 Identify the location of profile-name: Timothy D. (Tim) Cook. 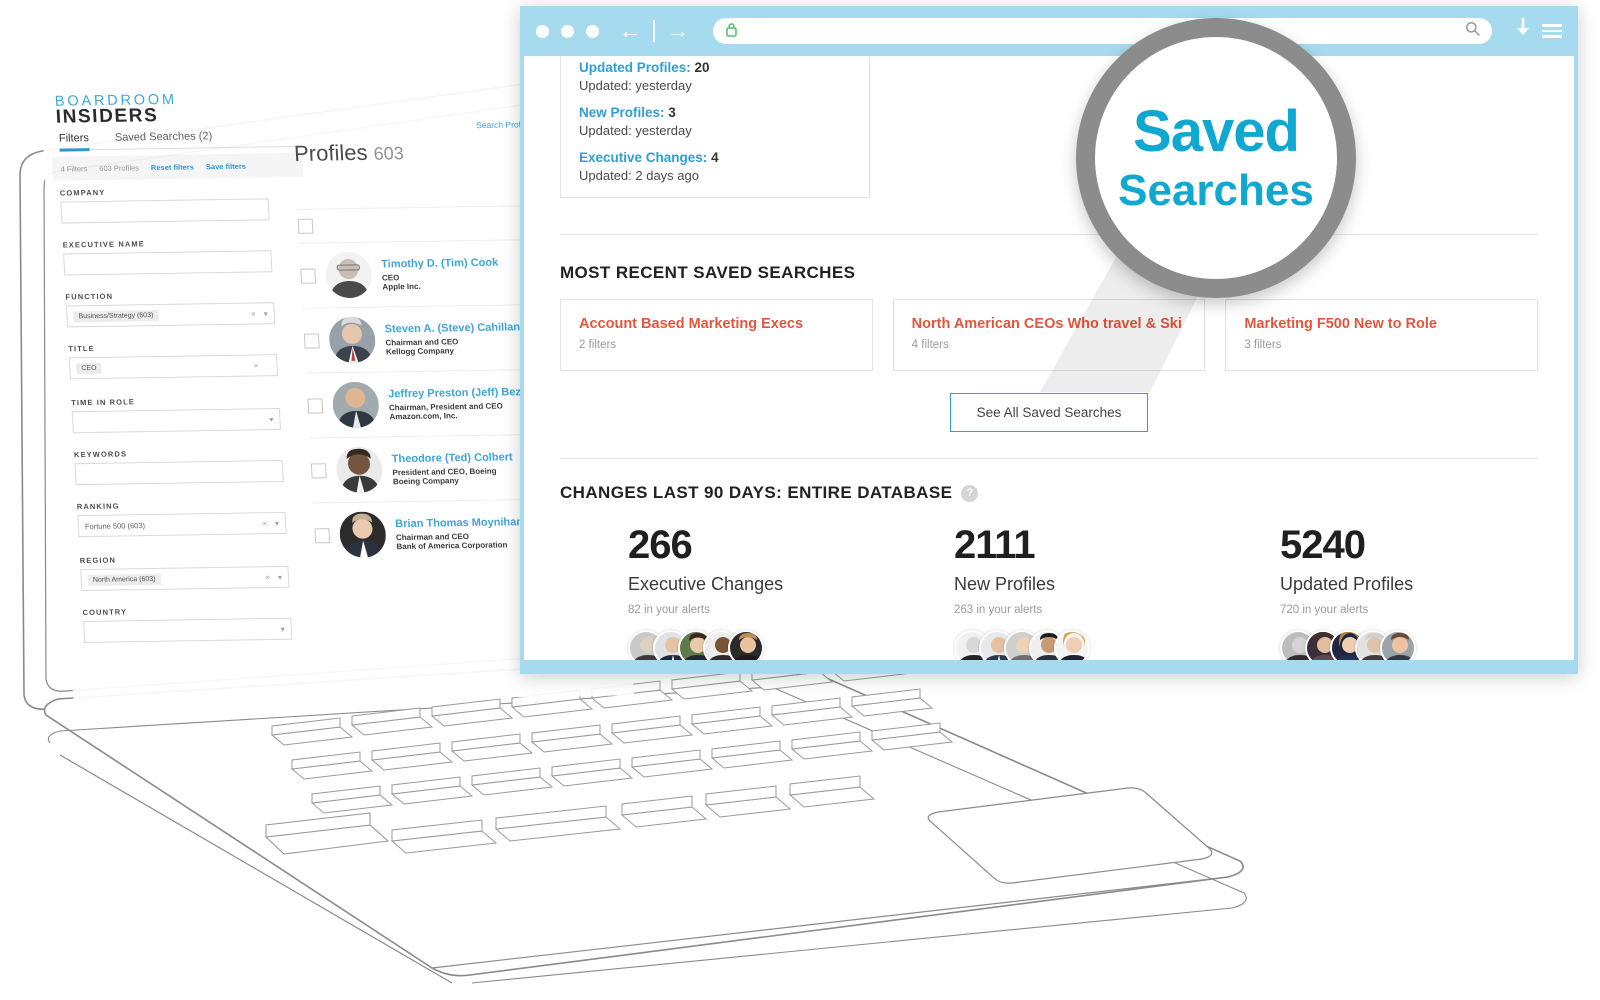
(440, 263).